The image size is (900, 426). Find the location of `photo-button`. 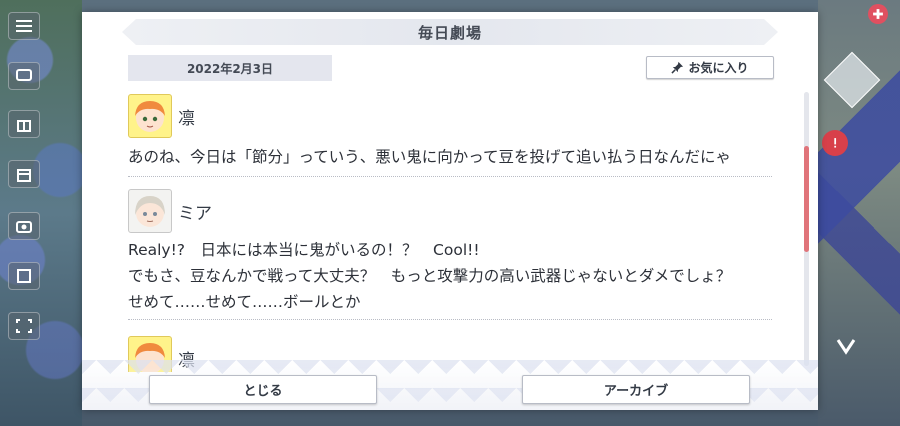

photo-button is located at coordinates (24, 226).